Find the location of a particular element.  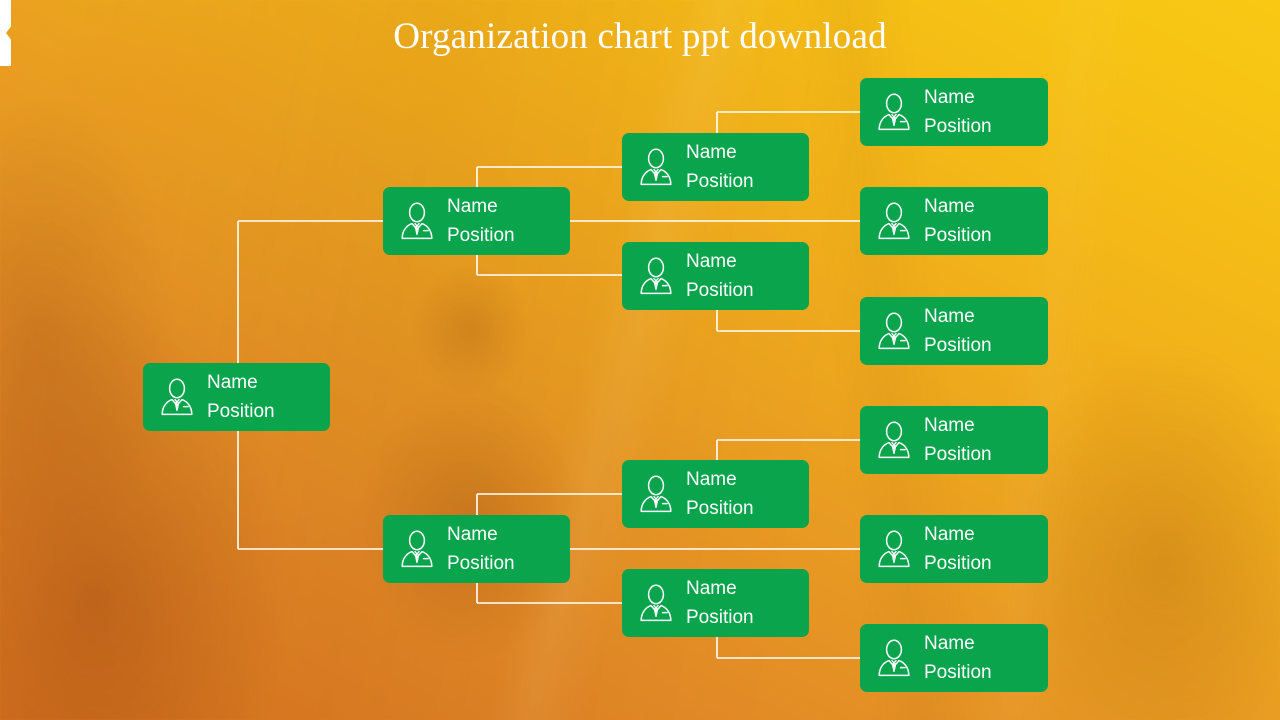

org-node-l3-a2: Name Position is located at coordinates (715, 276).